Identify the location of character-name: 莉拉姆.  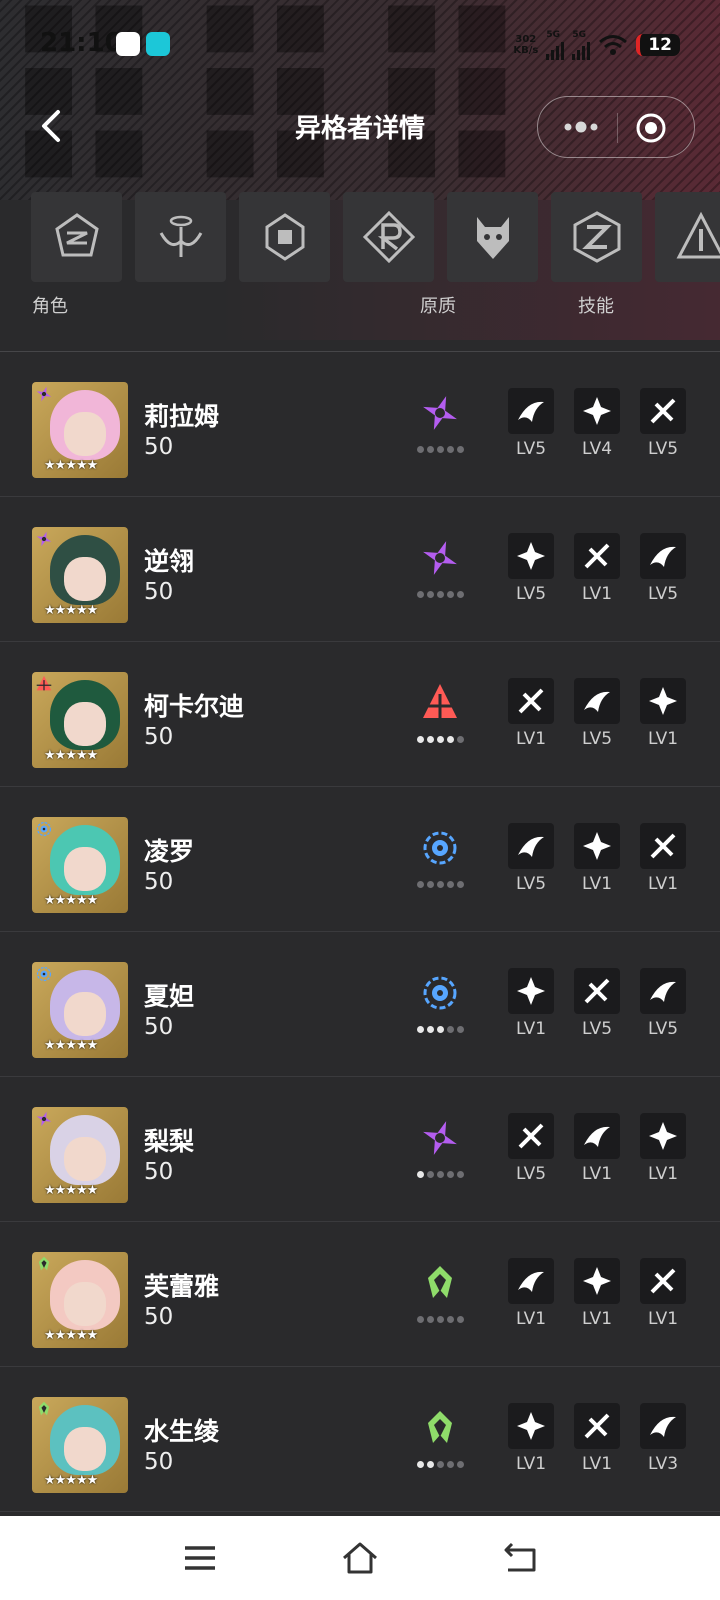
(182, 416).